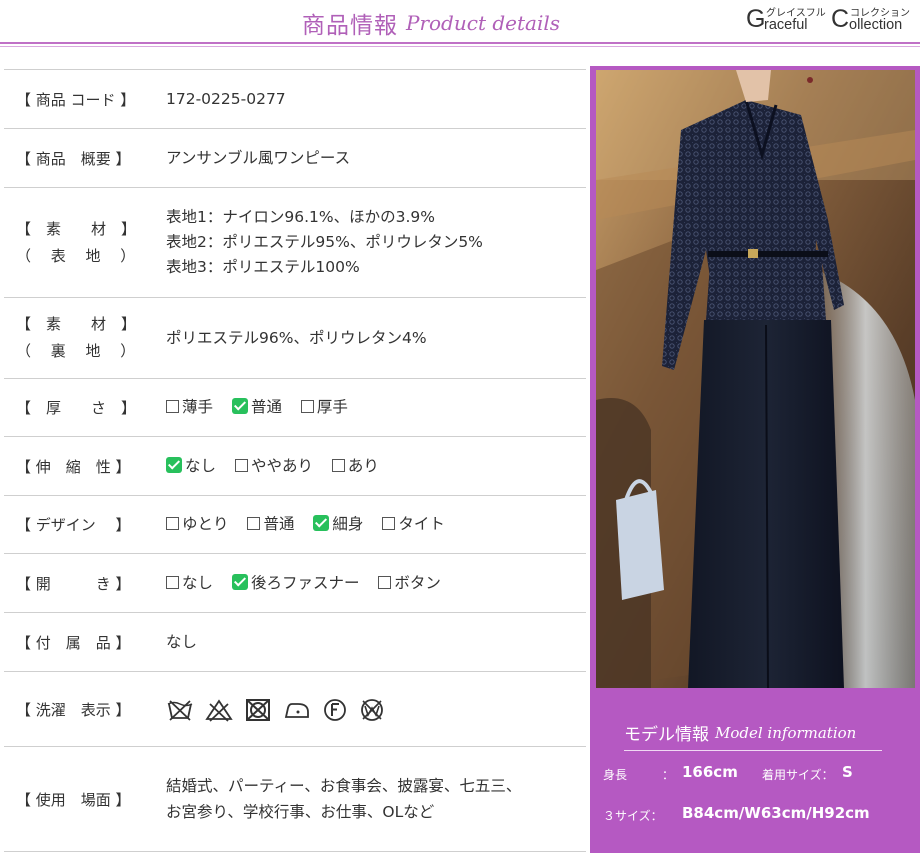 This screenshot has width=920, height=853. Describe the element at coordinates (257, 710) in the screenshot. I see `no-tumble-dry-icon` at that location.